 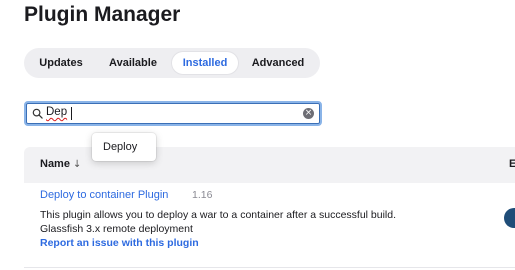 What do you see at coordinates (120, 147) in the screenshot?
I see `autocomplete-item-deploy: Deploy` at bounding box center [120, 147].